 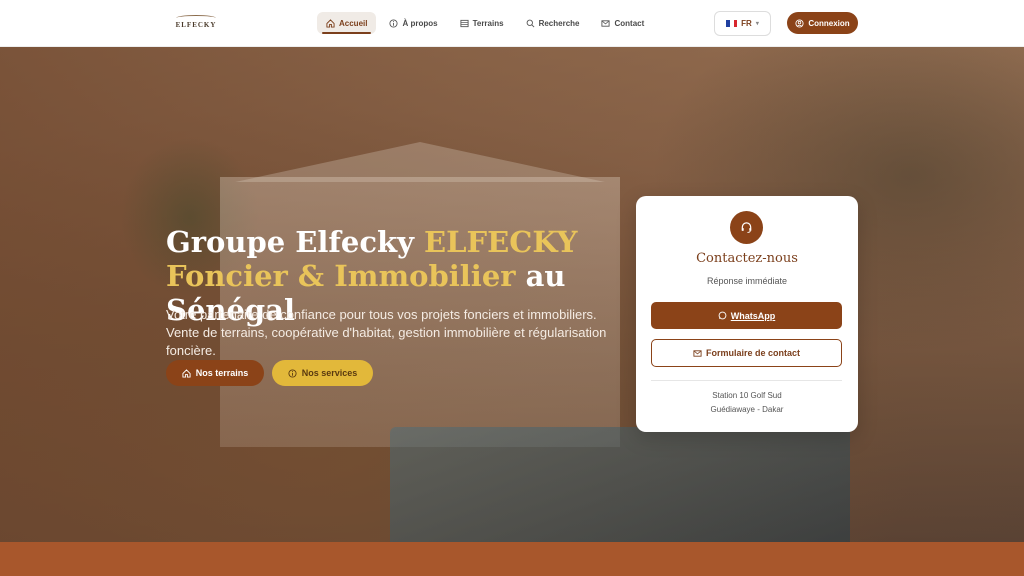 I want to click on user-circle-icon, so click(x=799, y=23).